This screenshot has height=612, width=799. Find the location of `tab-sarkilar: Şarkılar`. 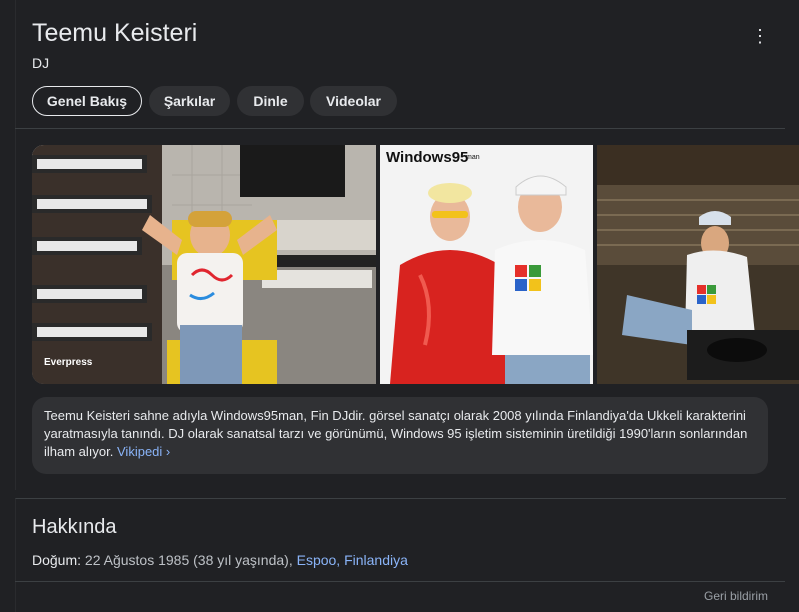

tab-sarkilar: Şarkılar is located at coordinates (189, 101).